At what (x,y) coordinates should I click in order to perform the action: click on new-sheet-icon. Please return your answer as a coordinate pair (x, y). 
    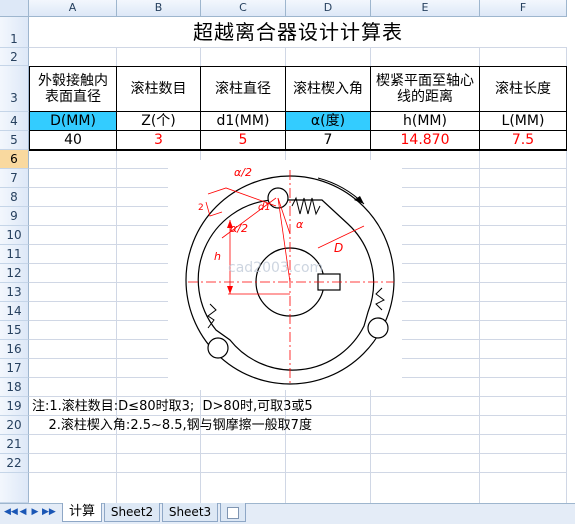
    Looking at the image, I should click on (233, 513).